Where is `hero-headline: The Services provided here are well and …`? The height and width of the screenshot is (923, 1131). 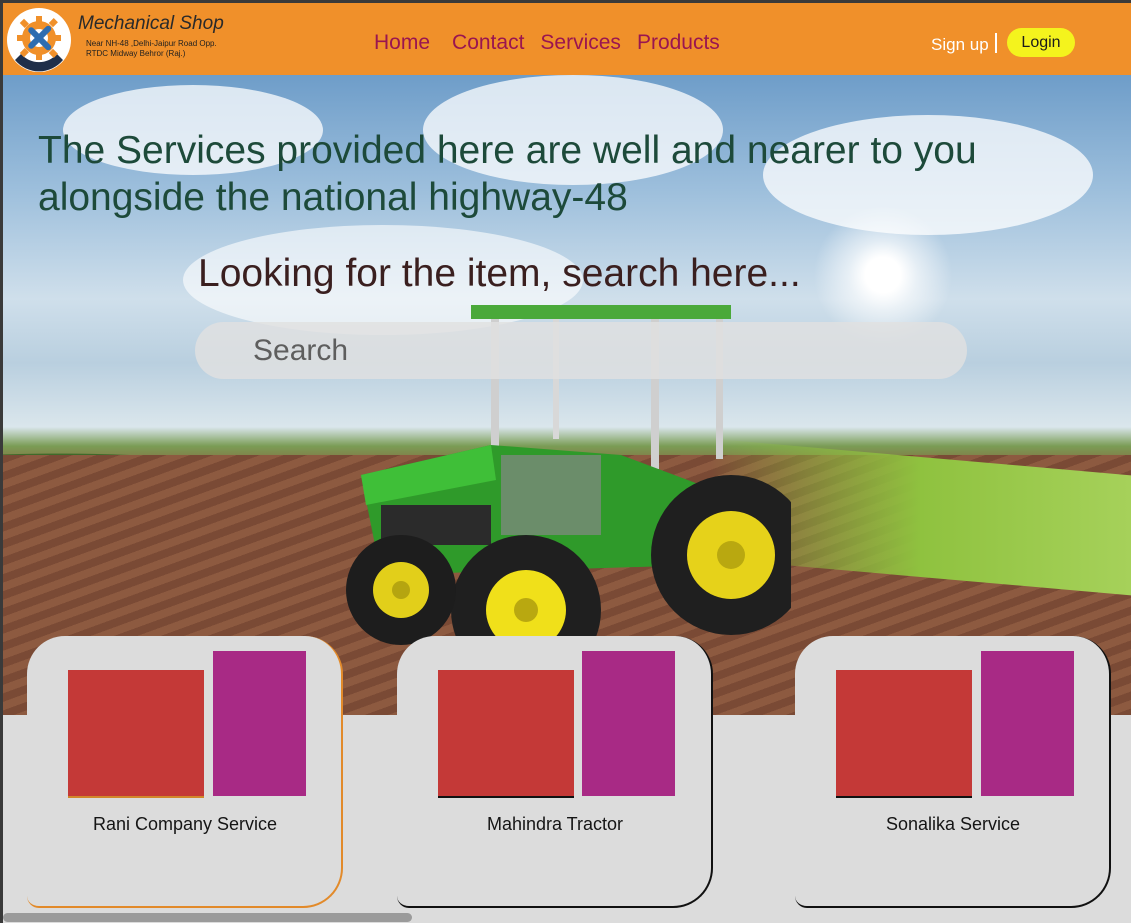
hero-headline: The Services provided here are well and … is located at coordinates (507, 174).